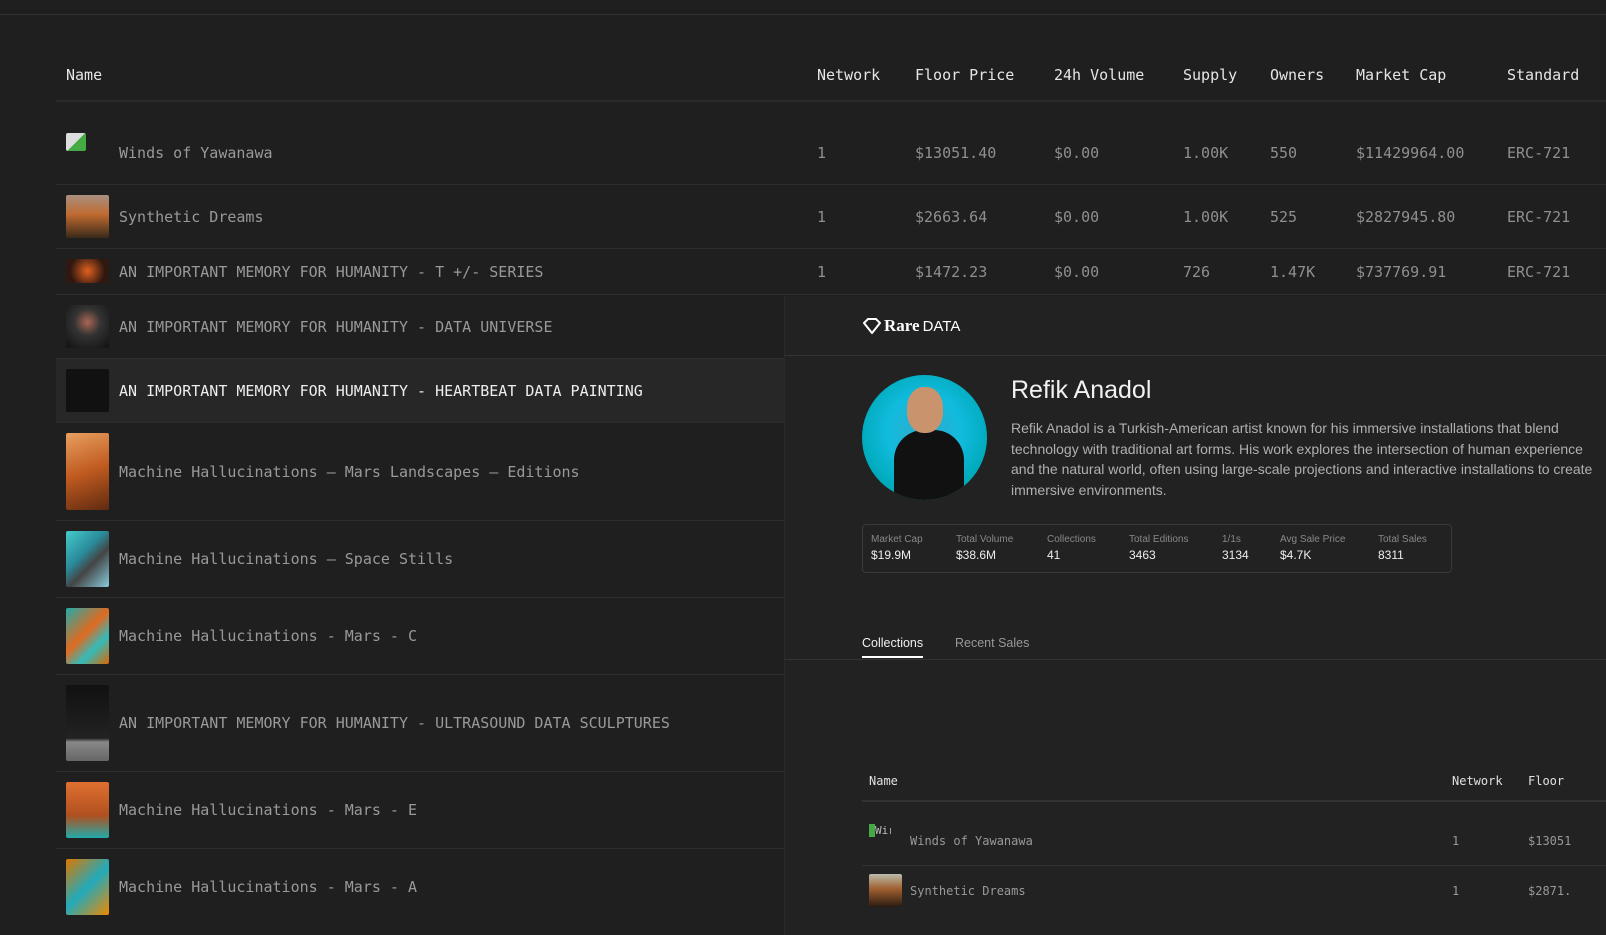 This screenshot has height=935, width=1606. I want to click on top-divider, so click(803, 14).